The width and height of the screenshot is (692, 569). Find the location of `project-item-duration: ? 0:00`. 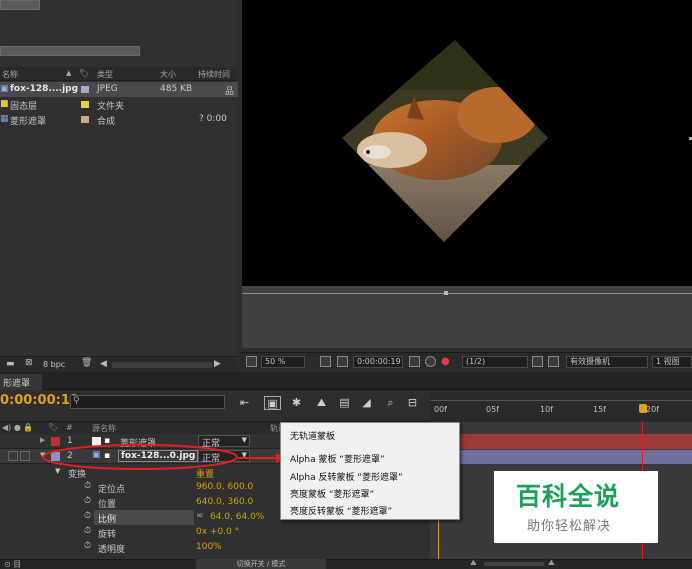

project-item-duration: ? 0:00 is located at coordinates (213, 119).